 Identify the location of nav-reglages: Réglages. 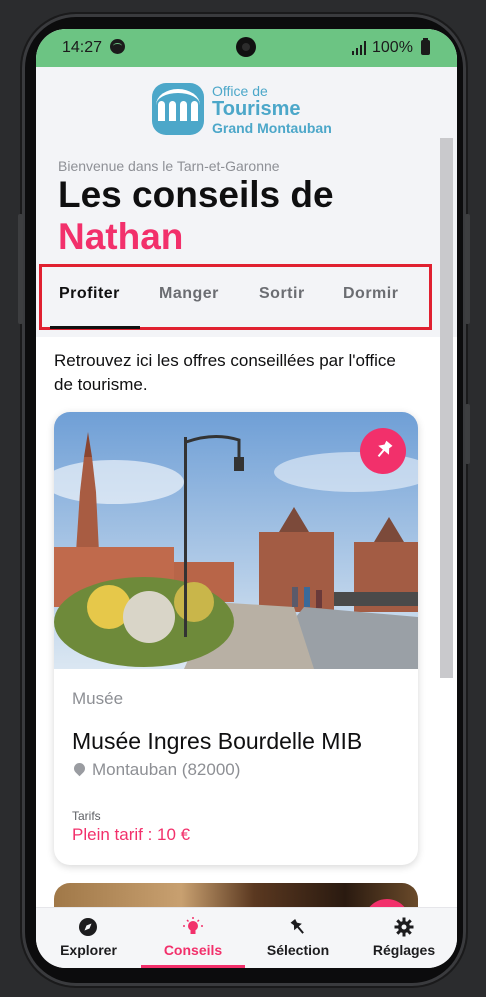
(404, 938).